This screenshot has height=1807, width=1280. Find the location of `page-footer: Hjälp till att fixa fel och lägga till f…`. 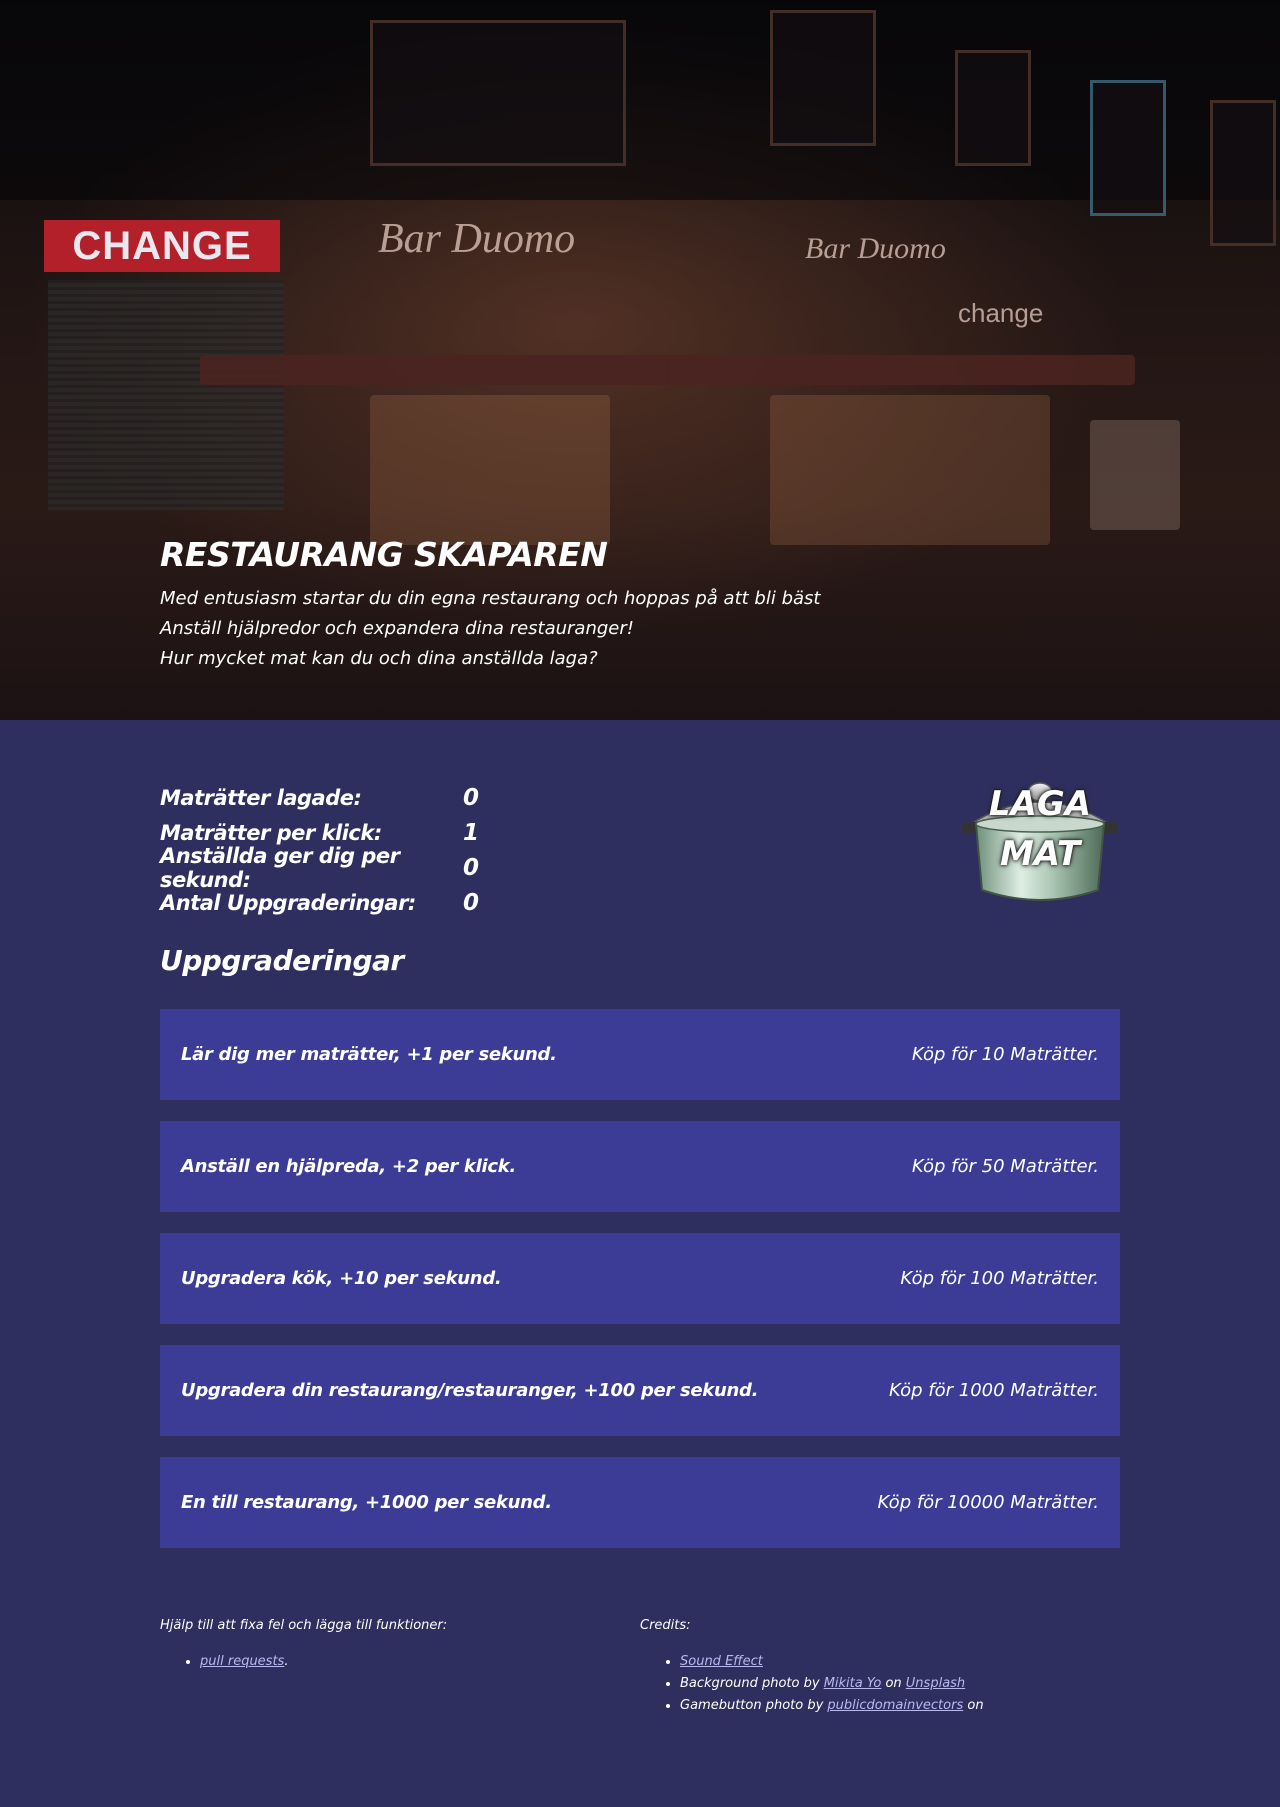

page-footer: Hjälp till att fixa fel och lägga till f… is located at coordinates (640, 1667).